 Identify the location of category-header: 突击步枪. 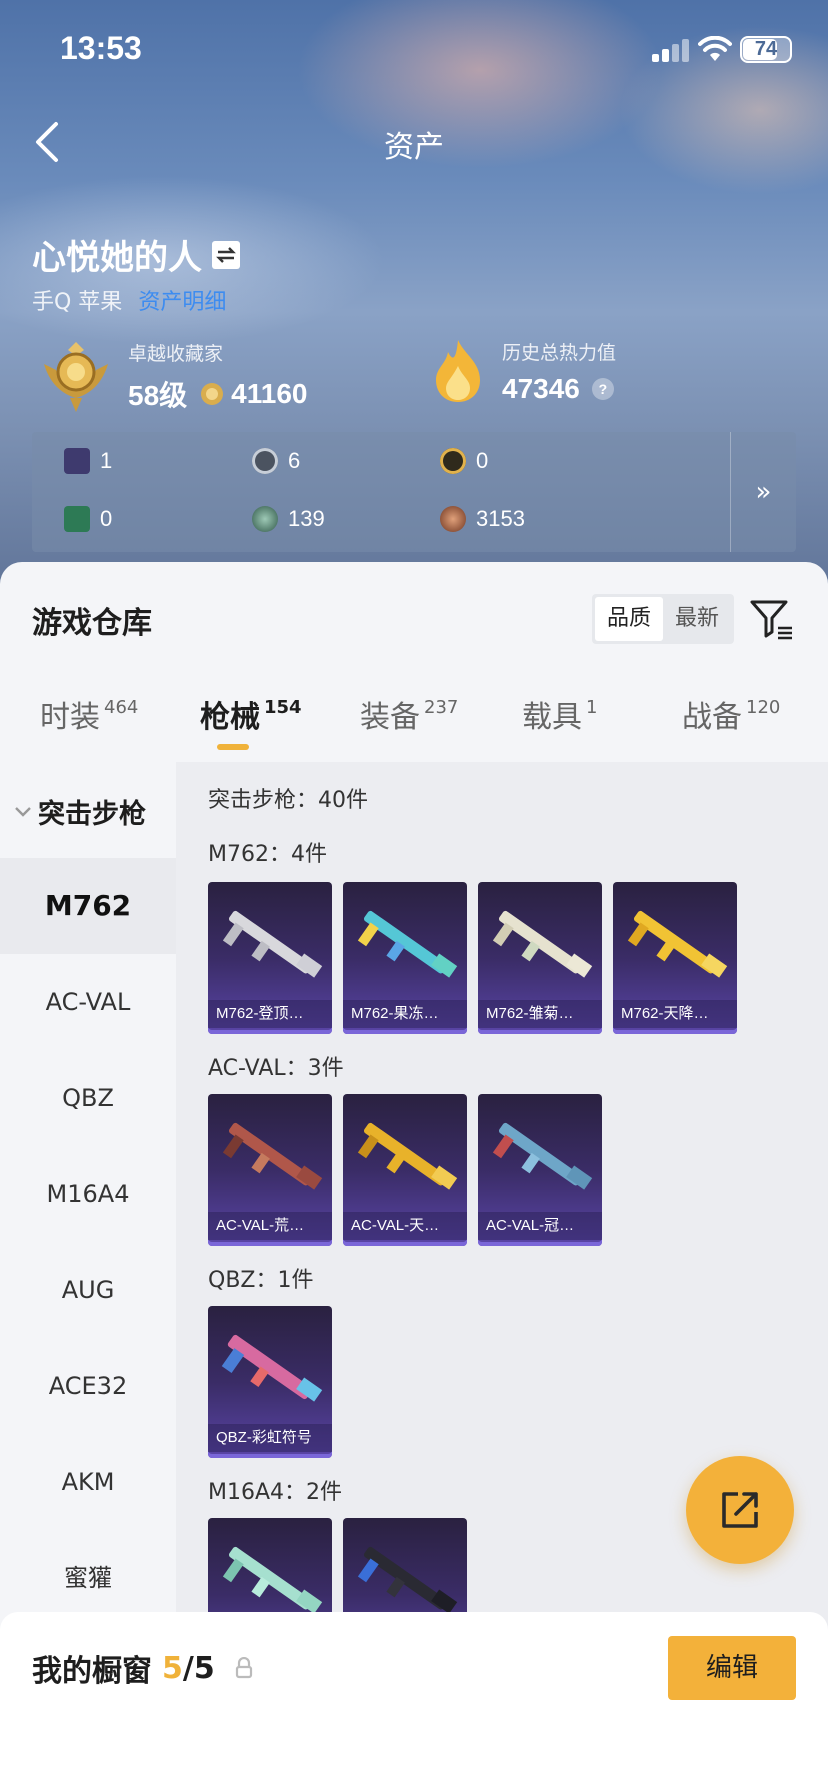
(80, 811).